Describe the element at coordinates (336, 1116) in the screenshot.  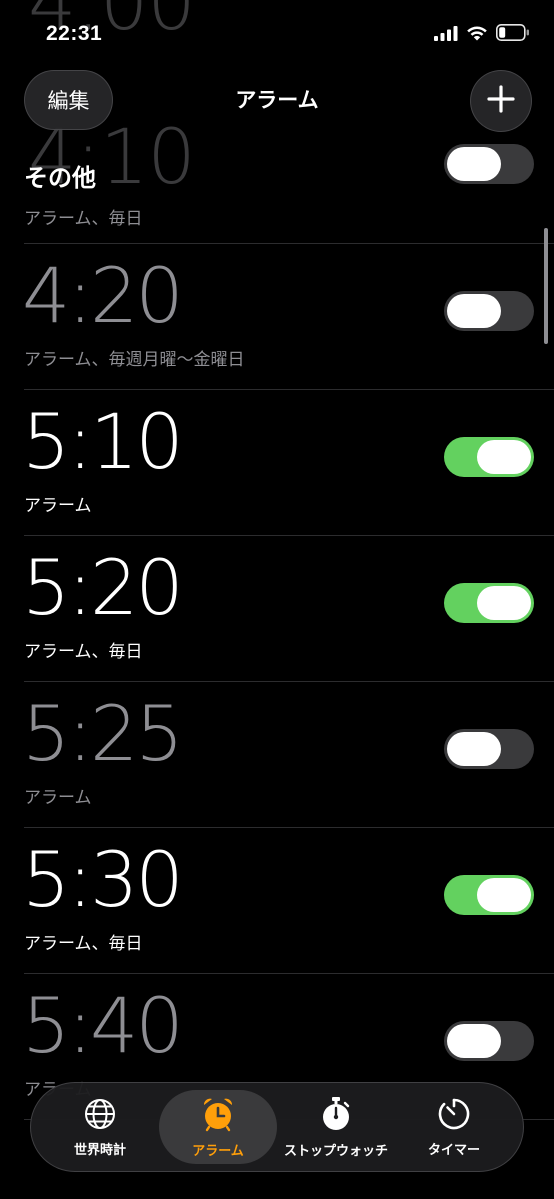
I see `stopwatch-icon` at that location.